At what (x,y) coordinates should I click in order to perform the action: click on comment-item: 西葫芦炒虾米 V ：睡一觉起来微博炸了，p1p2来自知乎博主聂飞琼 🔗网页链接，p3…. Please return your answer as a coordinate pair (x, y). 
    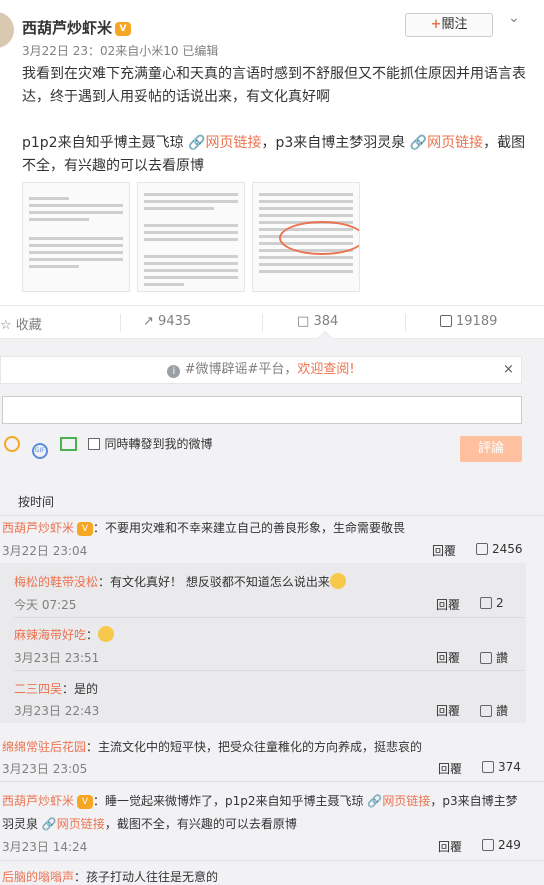
    Looking at the image, I should click on (260, 801).